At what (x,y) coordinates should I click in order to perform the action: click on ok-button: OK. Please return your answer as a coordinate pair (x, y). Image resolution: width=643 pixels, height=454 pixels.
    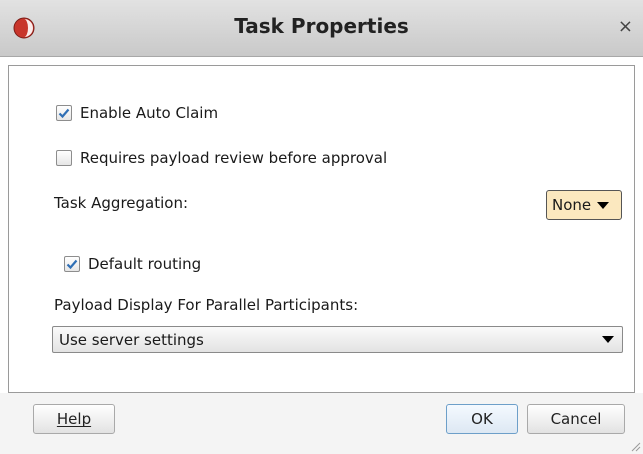
    Looking at the image, I should click on (482, 419).